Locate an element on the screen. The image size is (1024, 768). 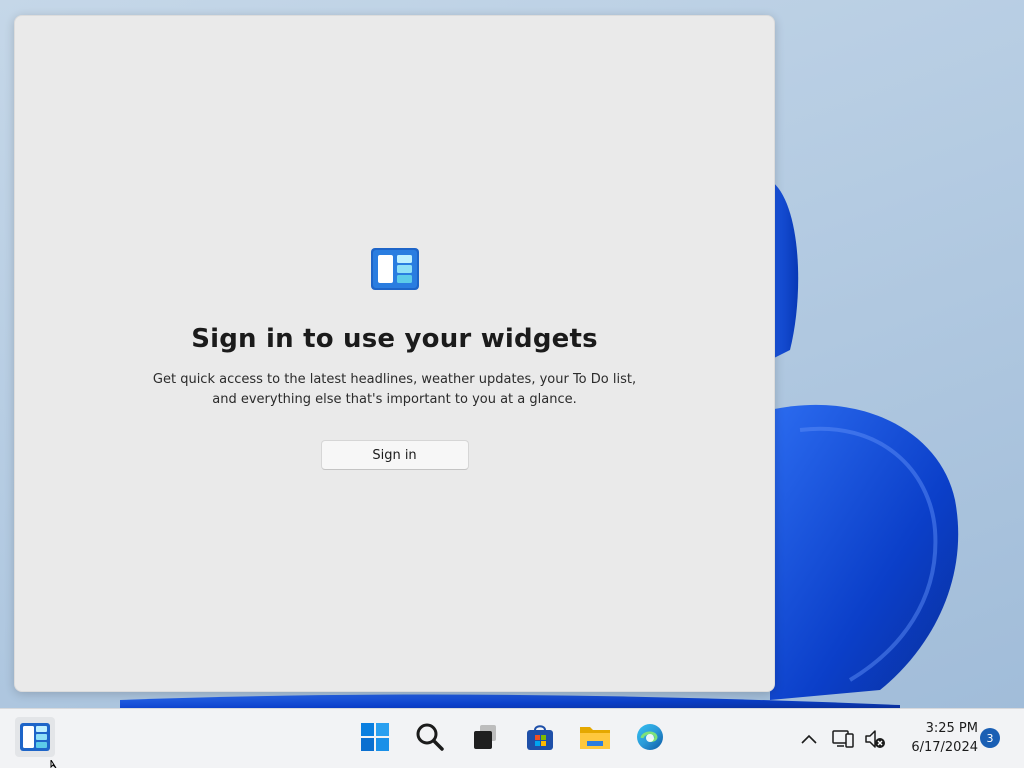
taskbar-widgets-button is located at coordinates (35, 737).